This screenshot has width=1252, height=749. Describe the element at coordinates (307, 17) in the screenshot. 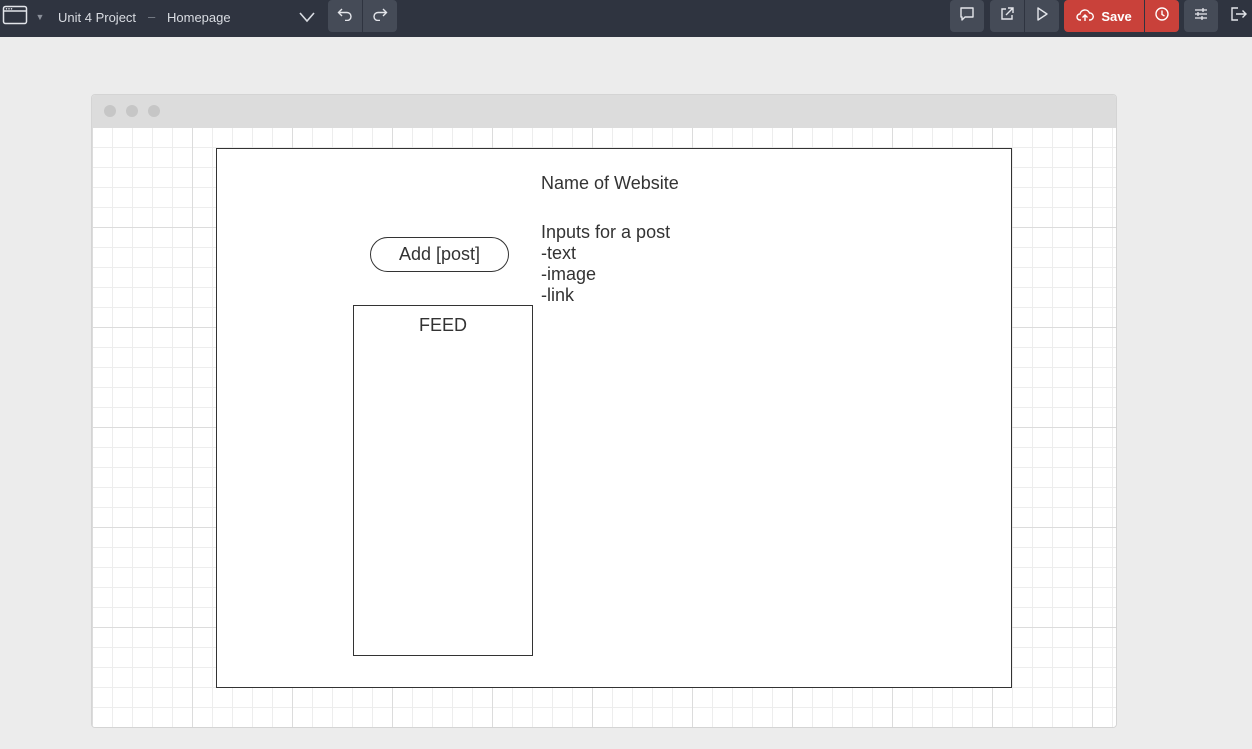

I see `chevron-down-icon` at that location.